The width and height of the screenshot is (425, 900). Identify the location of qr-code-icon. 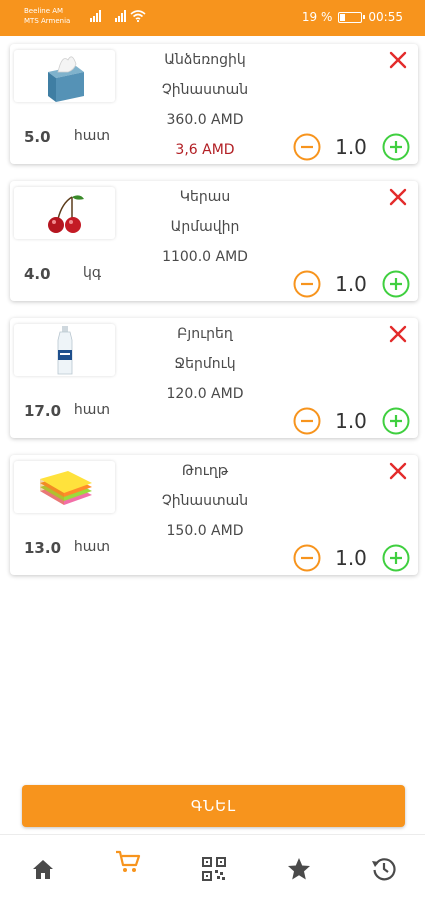
(214, 869).